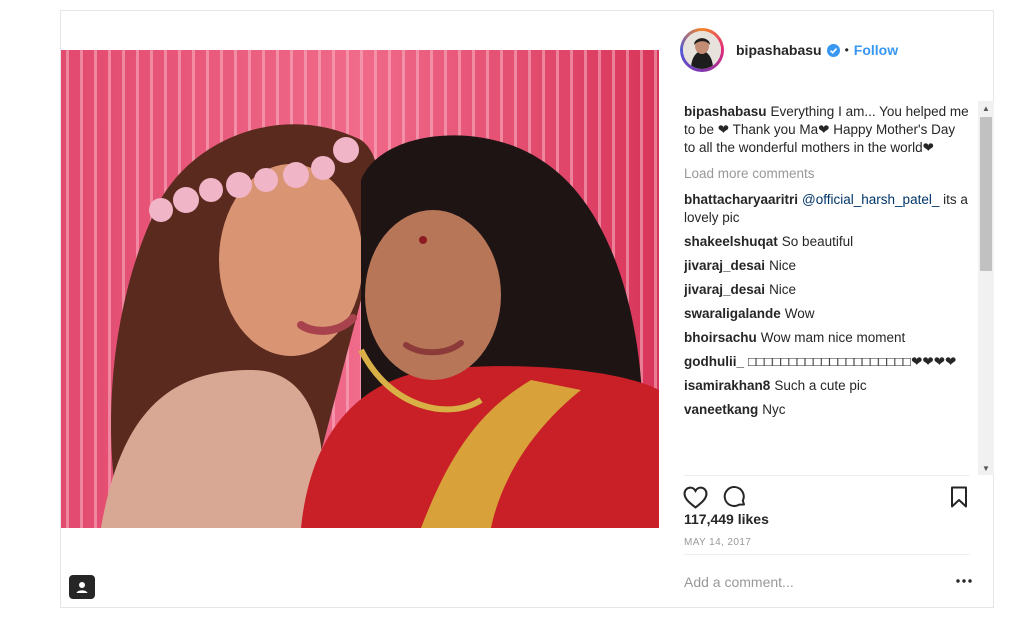 The image size is (1015, 620). What do you see at coordinates (876, 50) in the screenshot?
I see `follow-button: Follow` at bounding box center [876, 50].